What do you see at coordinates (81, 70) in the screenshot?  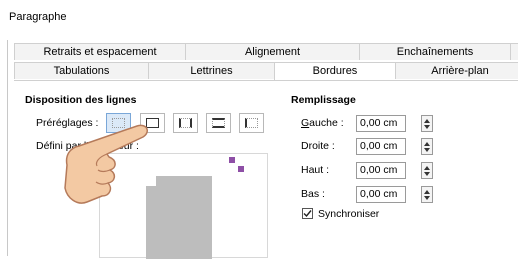 I see `tab-tabs: Tabulations` at bounding box center [81, 70].